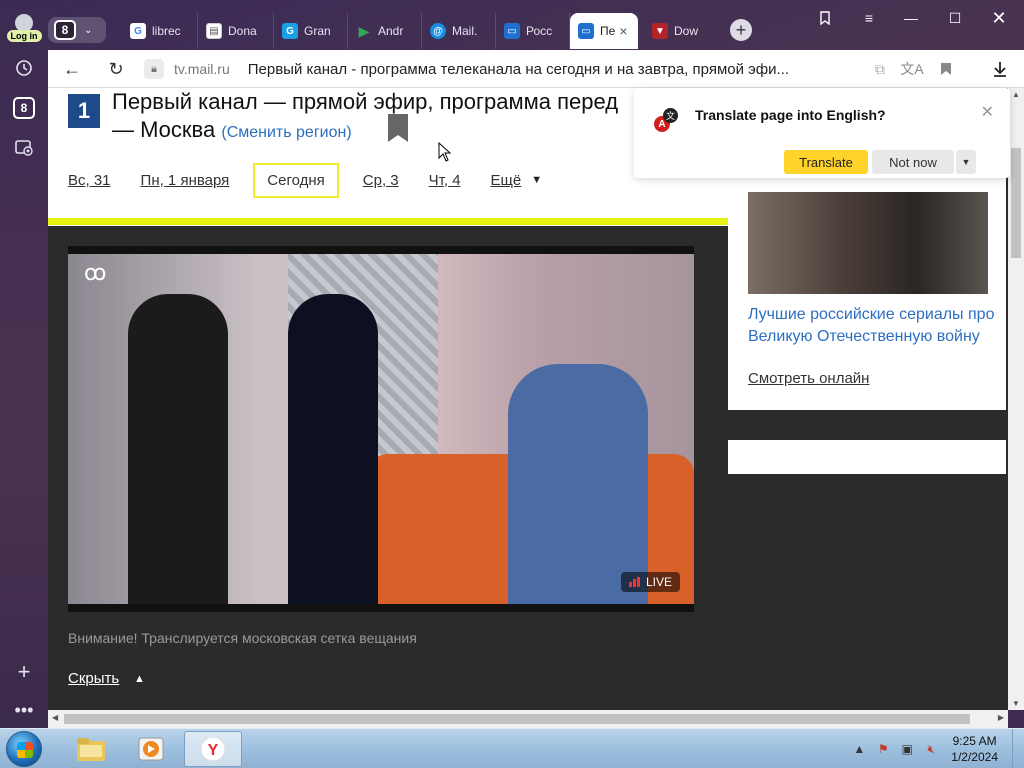 This screenshot has width=1024, height=768. I want to click on close-icon: ✕, so click(987, 112).